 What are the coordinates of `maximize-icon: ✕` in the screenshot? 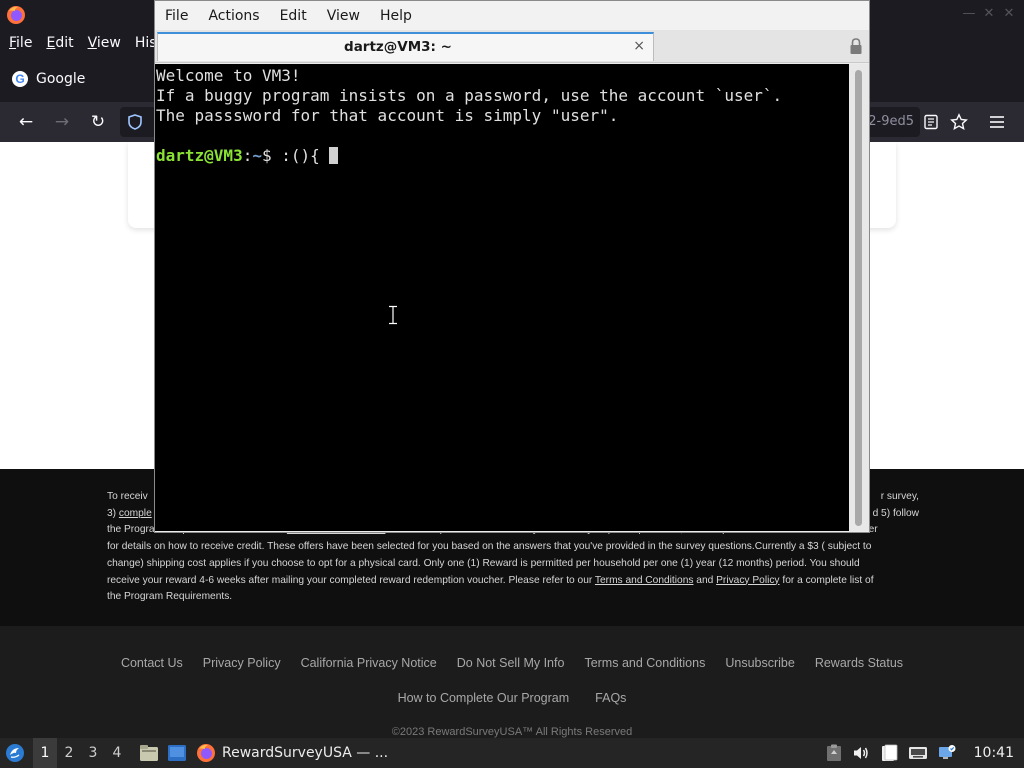 It's located at (989, 13).